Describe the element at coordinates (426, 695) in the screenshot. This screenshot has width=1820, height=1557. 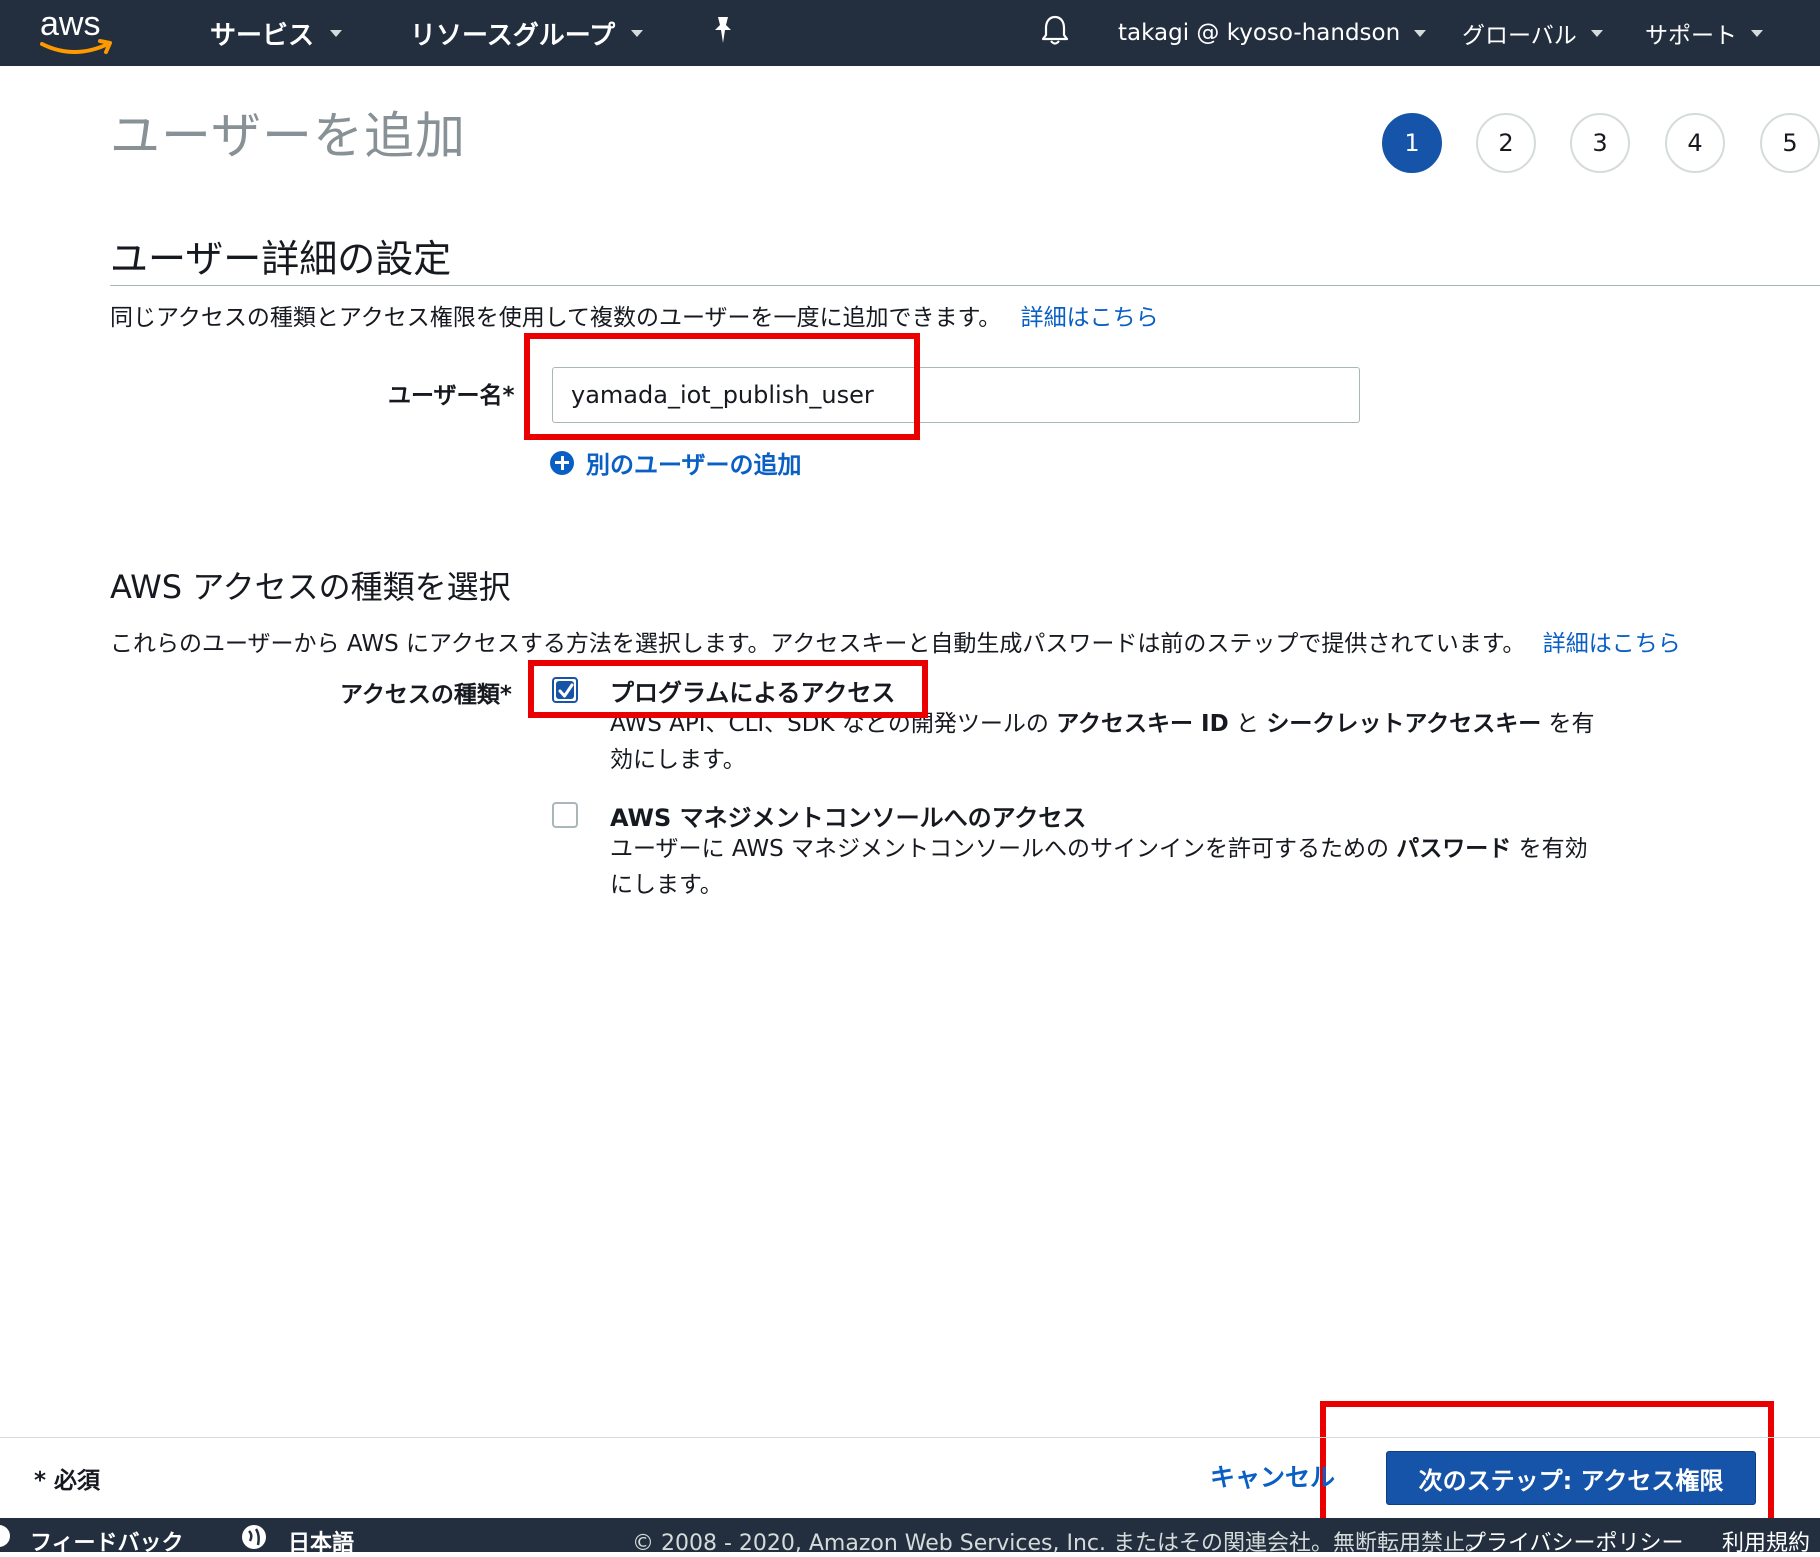
I see `access-type-label: アクセスの種類*` at that location.